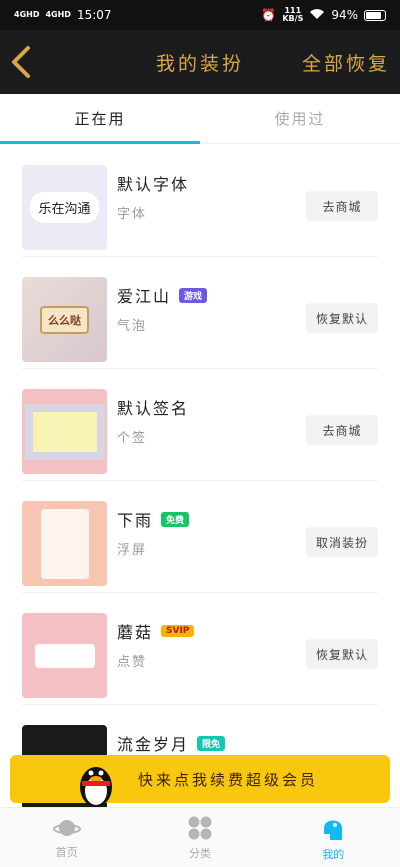 This screenshot has height=867, width=400. I want to click on item-name: 默认签名, so click(153, 408).